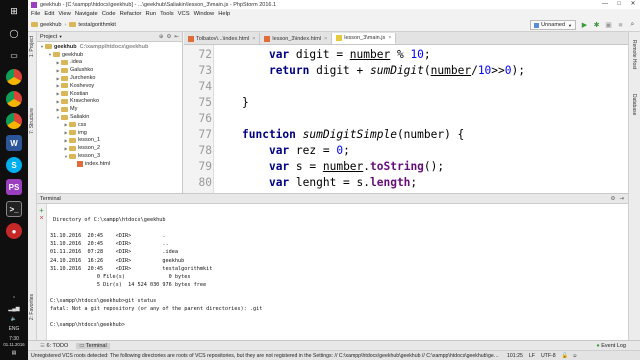  What do you see at coordinates (176, 37) in the screenshot?
I see `hide-panel-icon: ⇤` at bounding box center [176, 37].